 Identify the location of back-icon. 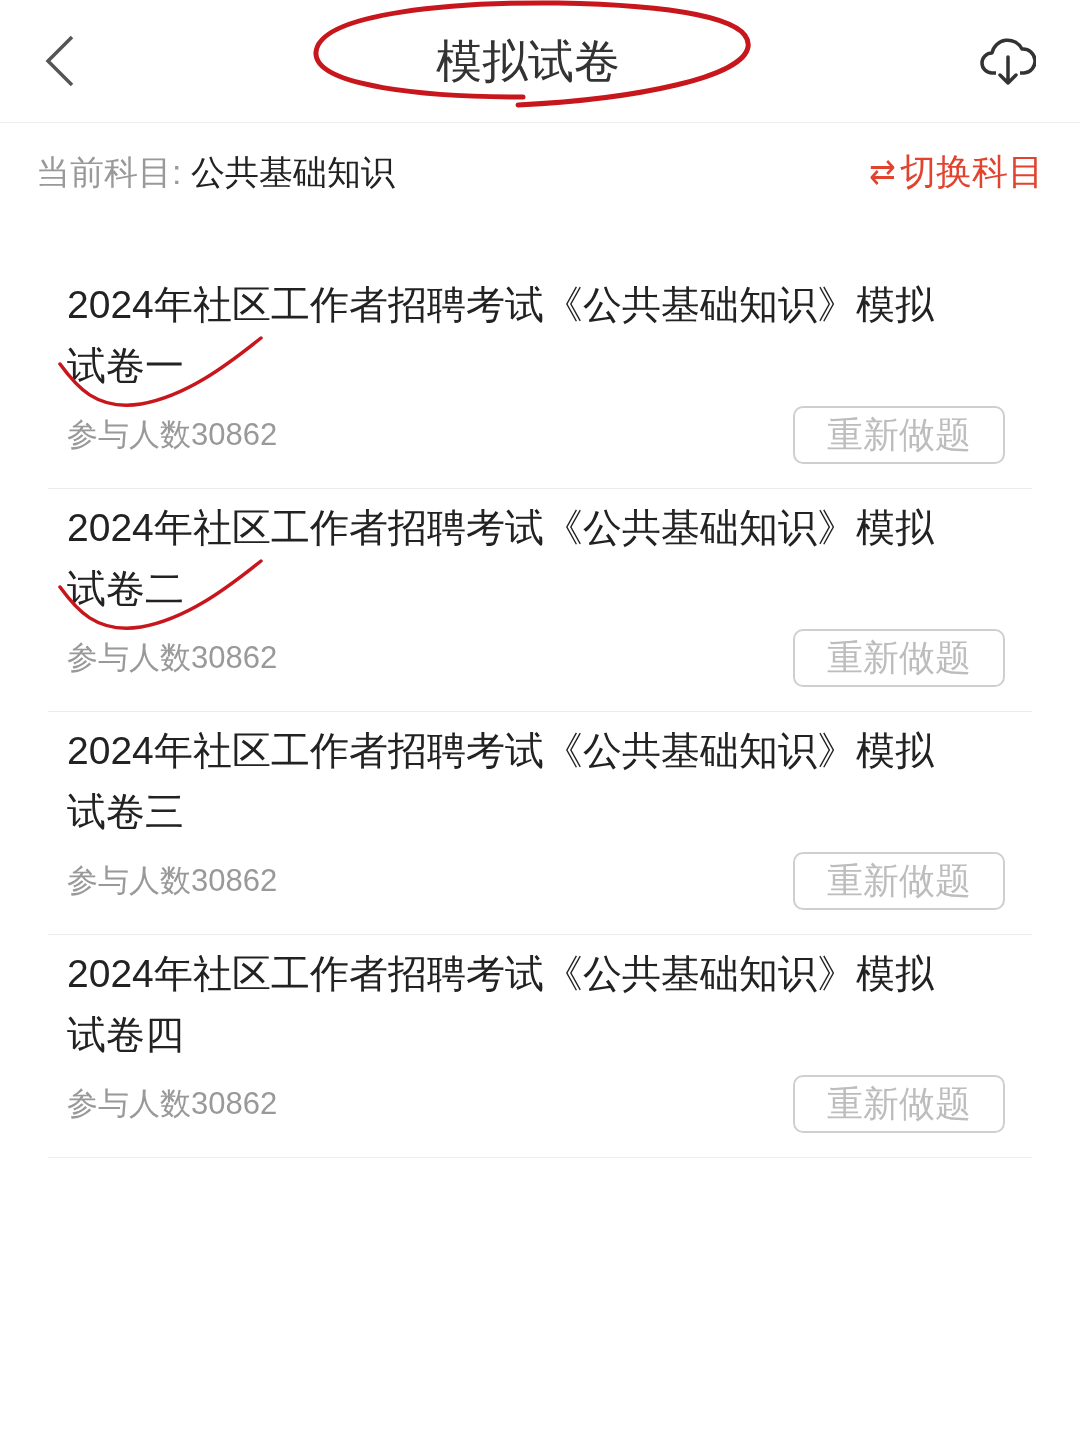
(60, 61).